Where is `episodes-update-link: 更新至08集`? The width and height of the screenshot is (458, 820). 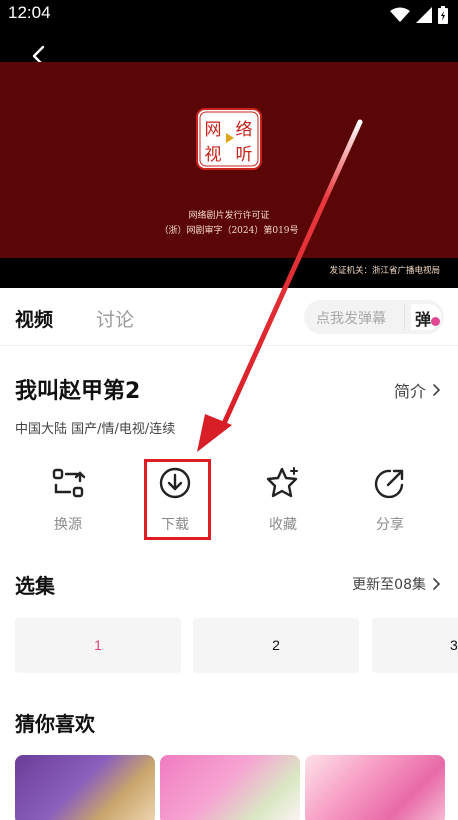 episodes-update-link: 更新至08集 is located at coordinates (398, 584).